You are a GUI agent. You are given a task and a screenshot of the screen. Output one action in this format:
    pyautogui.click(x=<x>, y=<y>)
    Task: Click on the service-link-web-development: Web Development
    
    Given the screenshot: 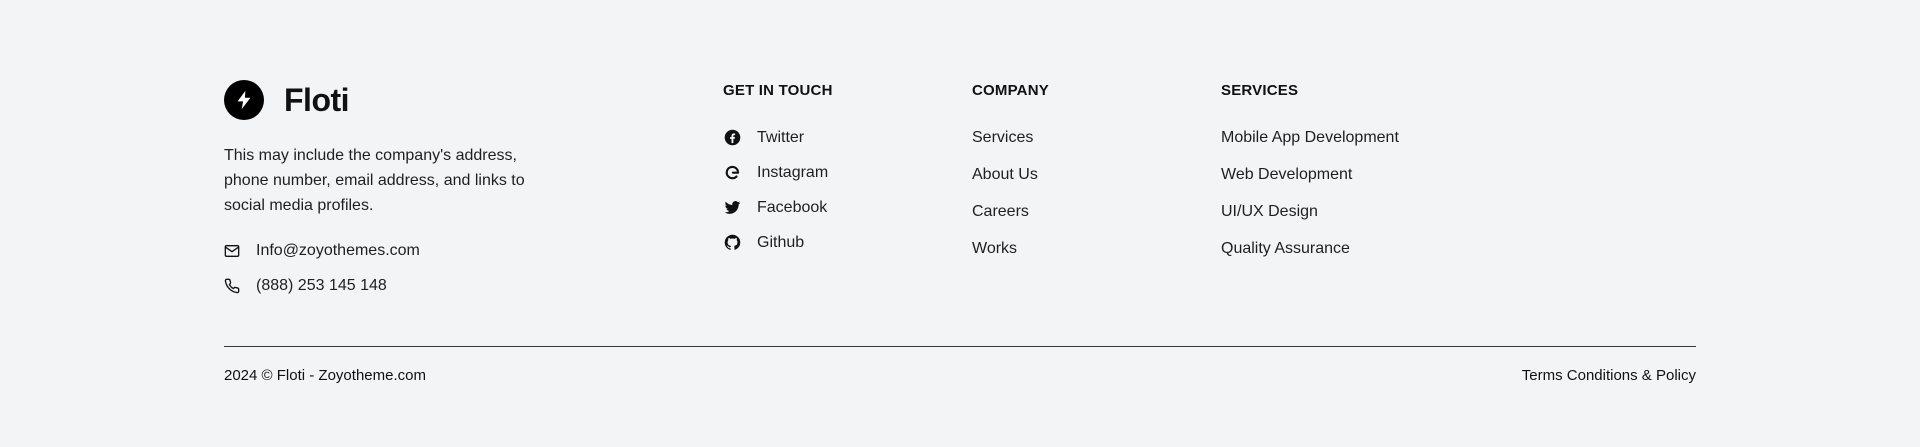 What is the action you would take?
    pyautogui.click(x=1310, y=174)
    